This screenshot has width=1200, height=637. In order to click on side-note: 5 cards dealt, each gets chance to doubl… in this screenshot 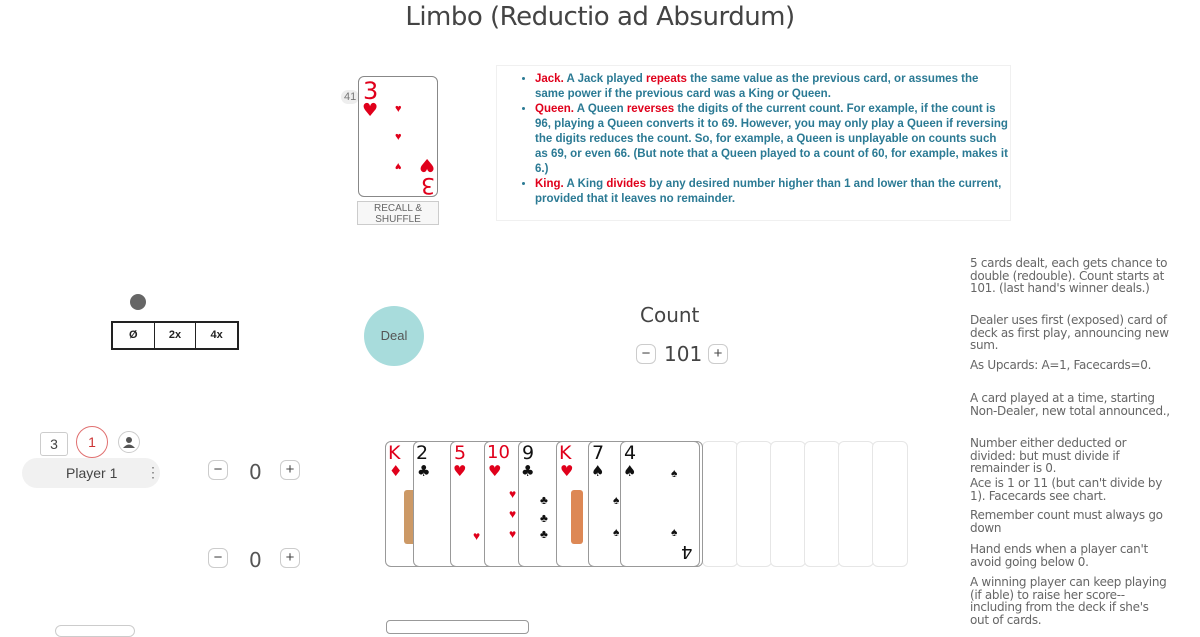, I will do `click(1069, 275)`.